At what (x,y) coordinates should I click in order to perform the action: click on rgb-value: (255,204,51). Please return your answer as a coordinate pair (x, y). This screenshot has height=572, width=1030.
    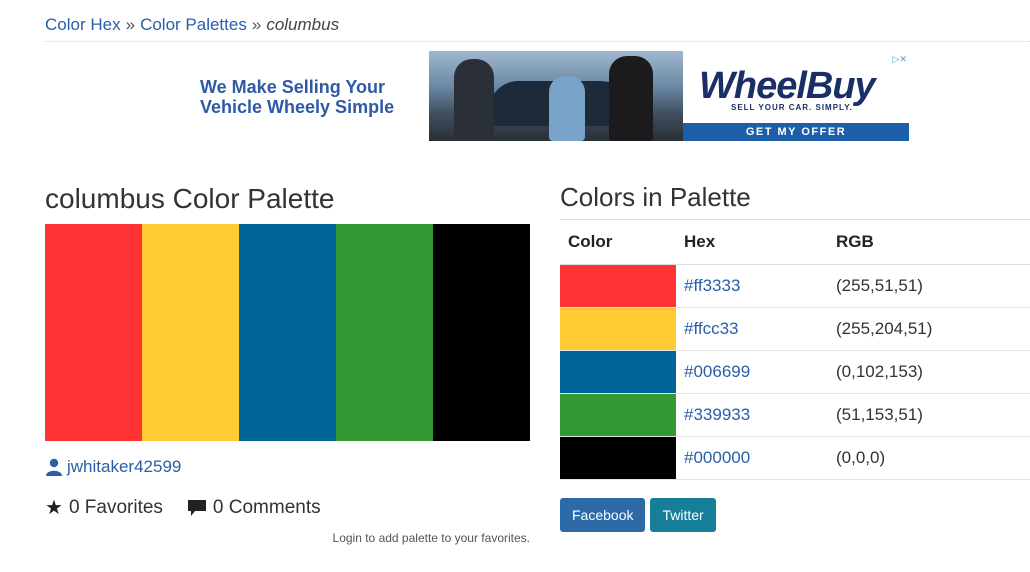
    Looking at the image, I should click on (933, 329).